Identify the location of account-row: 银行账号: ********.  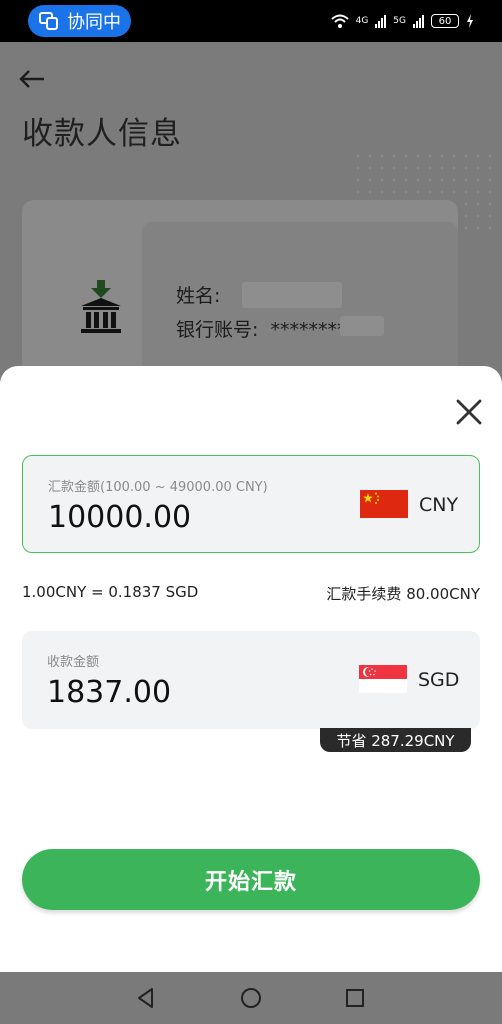
(261, 328).